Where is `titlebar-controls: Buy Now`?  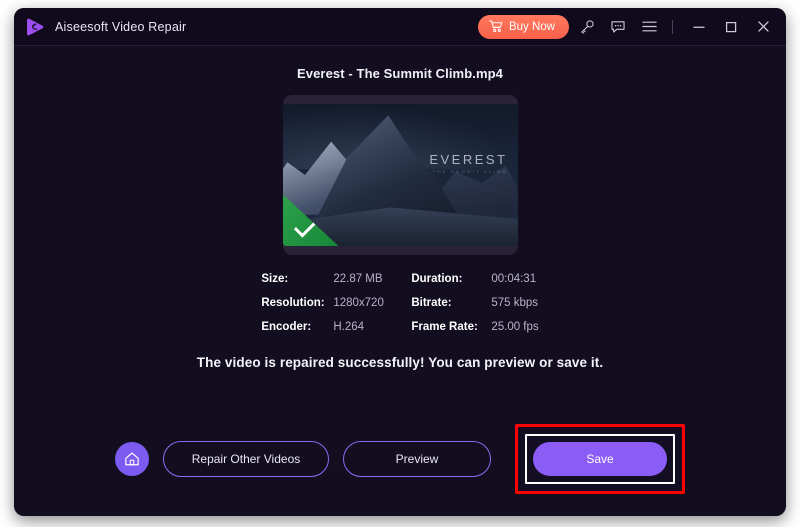 titlebar-controls: Buy Now is located at coordinates (626, 26).